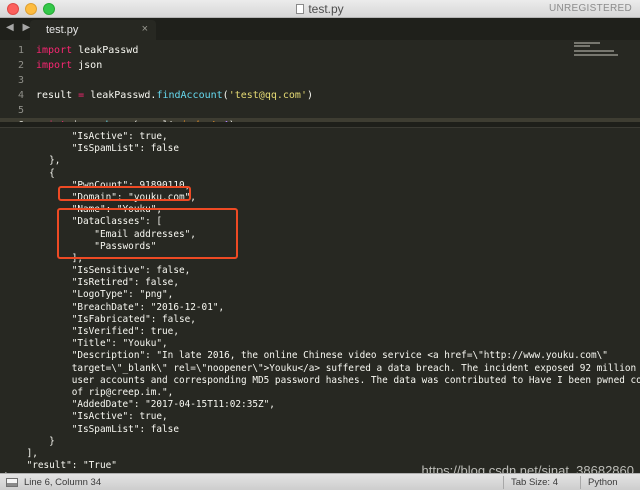 This screenshot has height=490, width=640. Describe the element at coordinates (12, 88) in the screenshot. I see `line-number-gutter: 1 2 3 4 5 6` at that location.